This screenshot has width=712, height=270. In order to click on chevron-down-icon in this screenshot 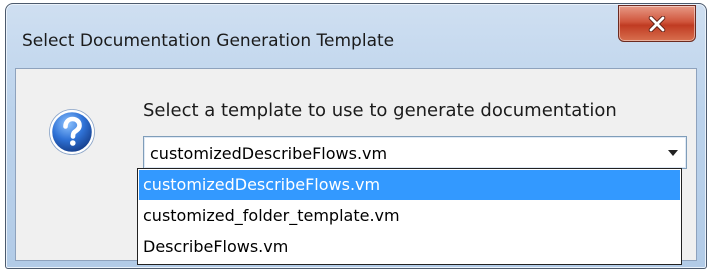, I will do `click(673, 153)`.